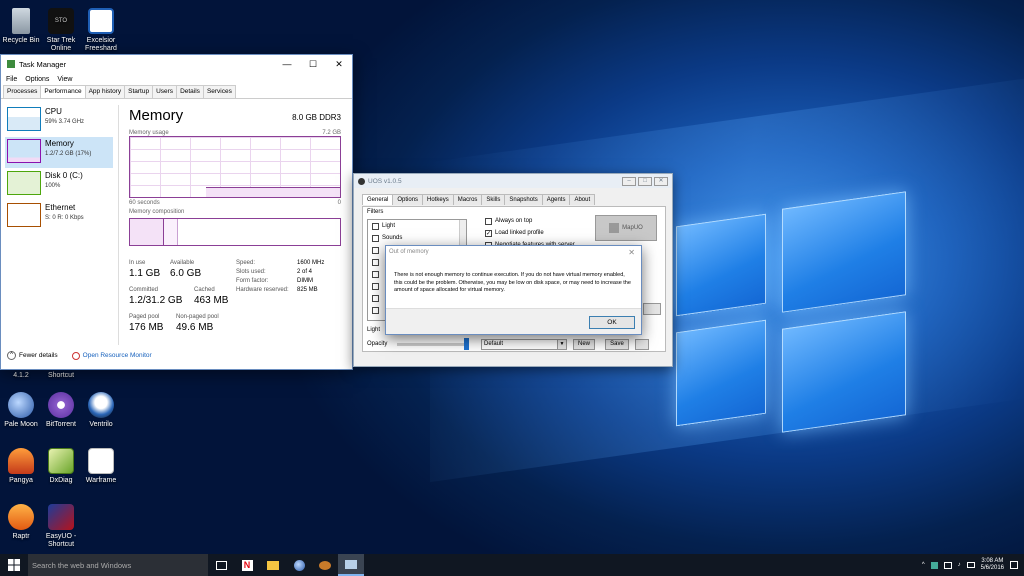  What do you see at coordinates (118, 565) in the screenshot?
I see `taskbar-search-box: Search the web and Windows` at bounding box center [118, 565].